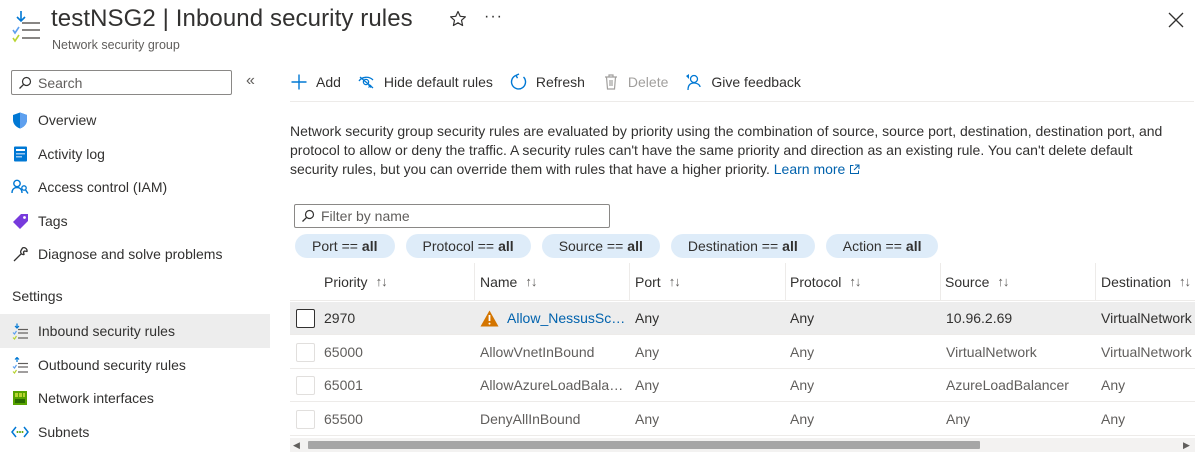 The image size is (1201, 454). Describe the element at coordinates (296, 445) in the screenshot. I see `scroll-left-arrow: ◀` at that location.